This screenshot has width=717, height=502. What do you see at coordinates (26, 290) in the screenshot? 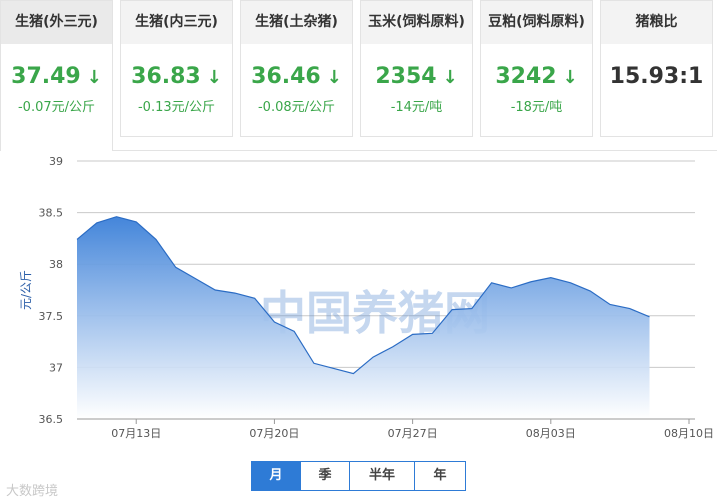
I see `y-axis-label: 元/公斤` at bounding box center [26, 290].